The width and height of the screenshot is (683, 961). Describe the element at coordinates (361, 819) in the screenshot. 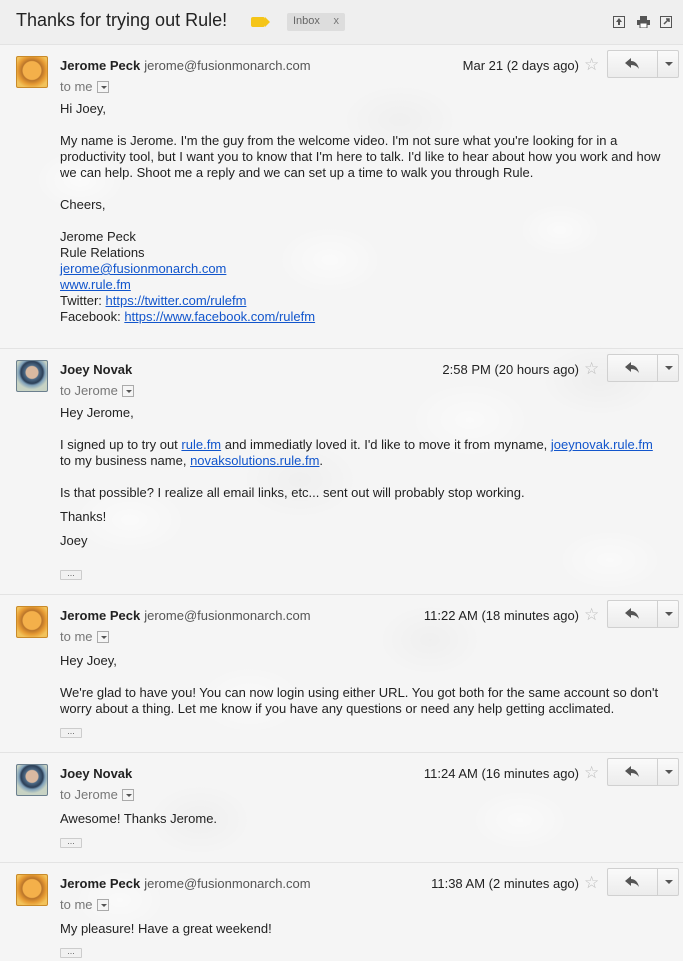

I see `message-body: Awesome! Thanks Jerome.` at that location.